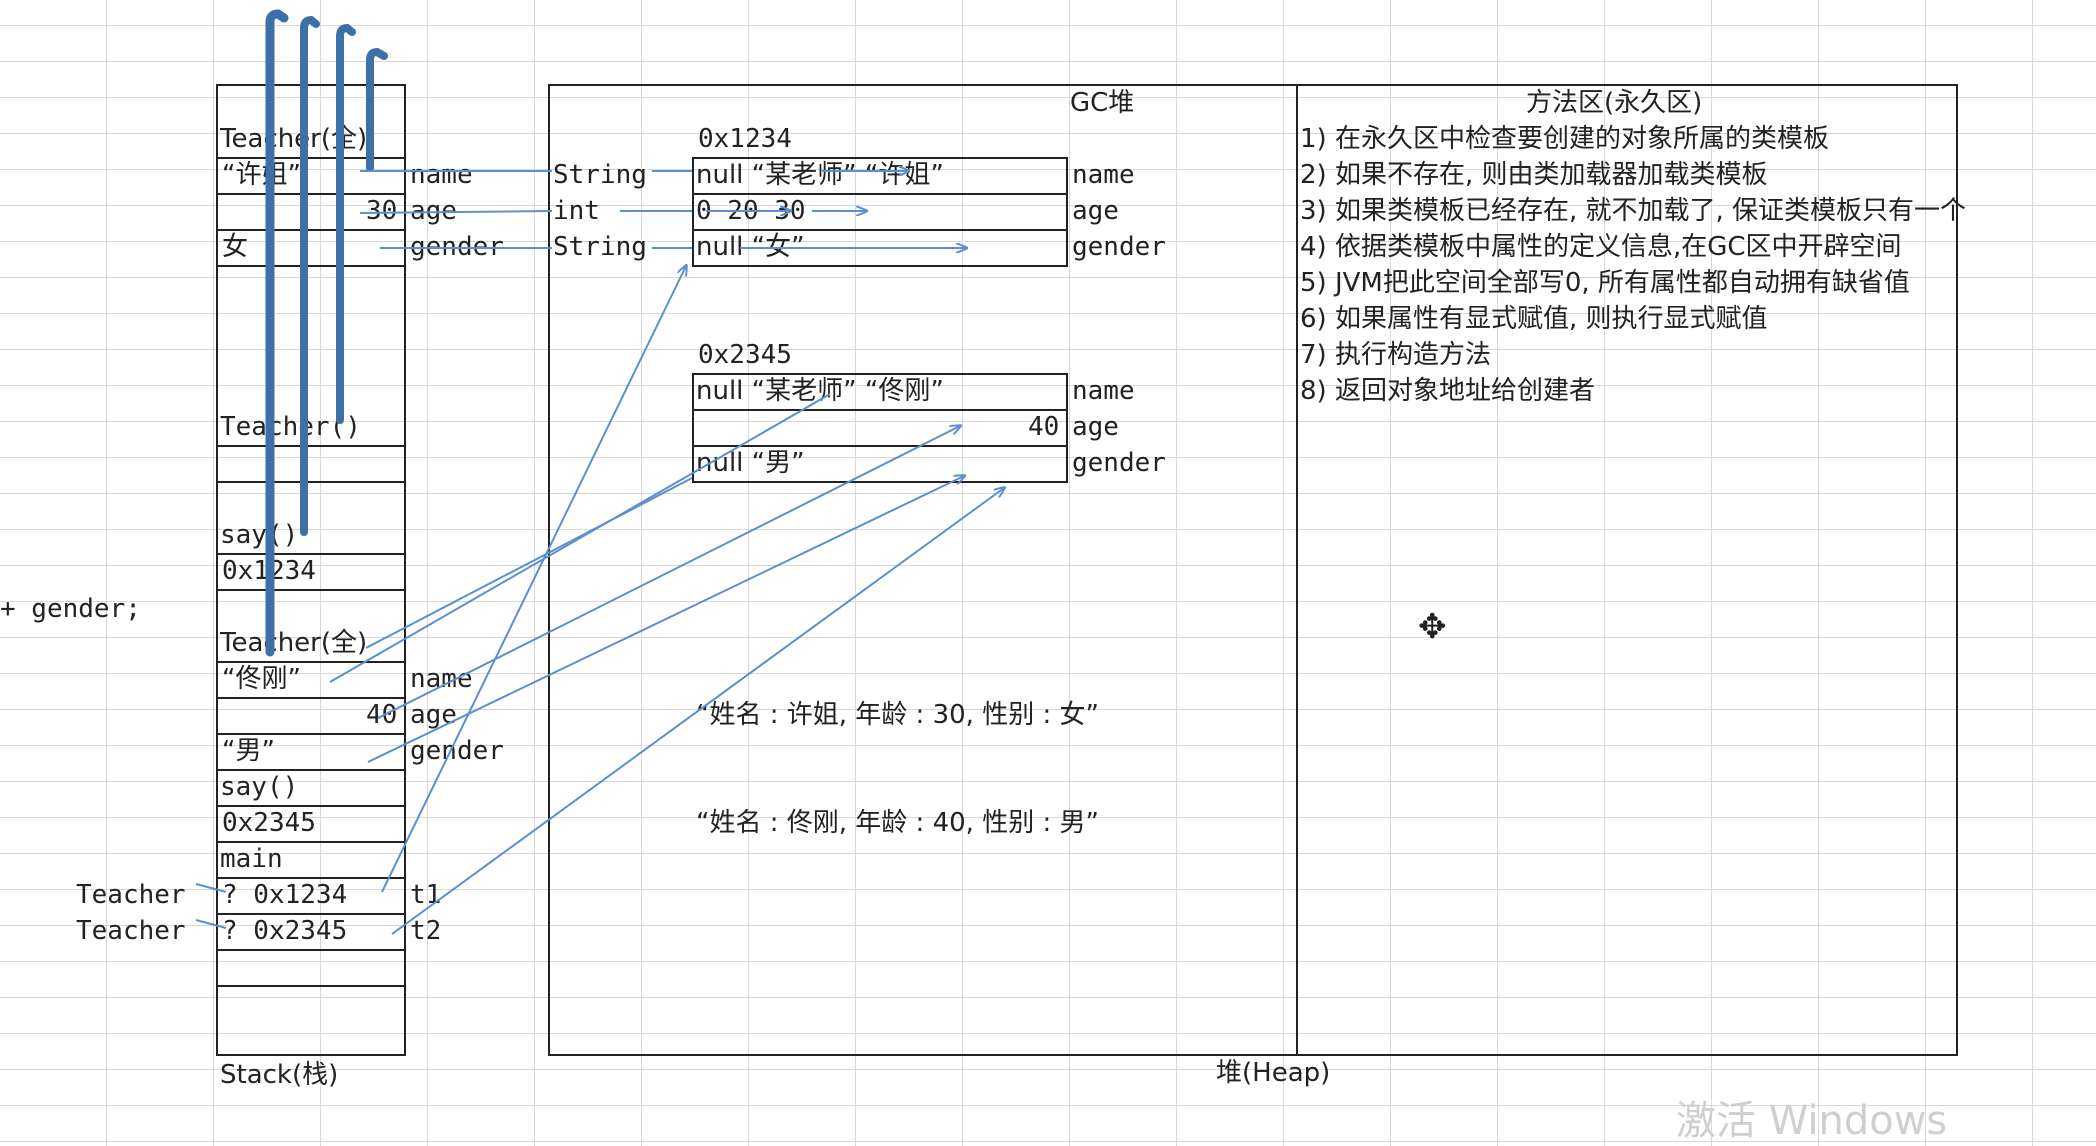  What do you see at coordinates (820, 175) in the screenshot?
I see `heap-cell-value: null “某老师” “许姐”` at bounding box center [820, 175].